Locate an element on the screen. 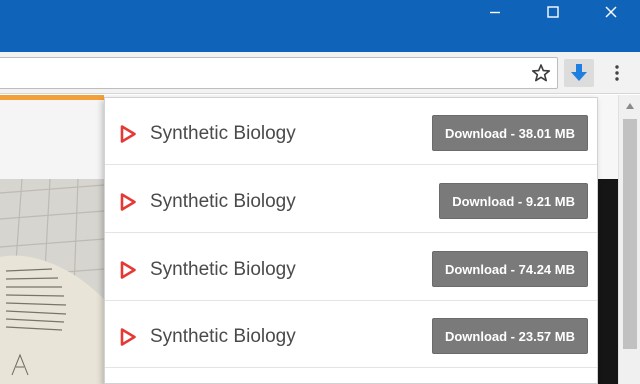  page-dark-panel is located at coordinates (608, 281).